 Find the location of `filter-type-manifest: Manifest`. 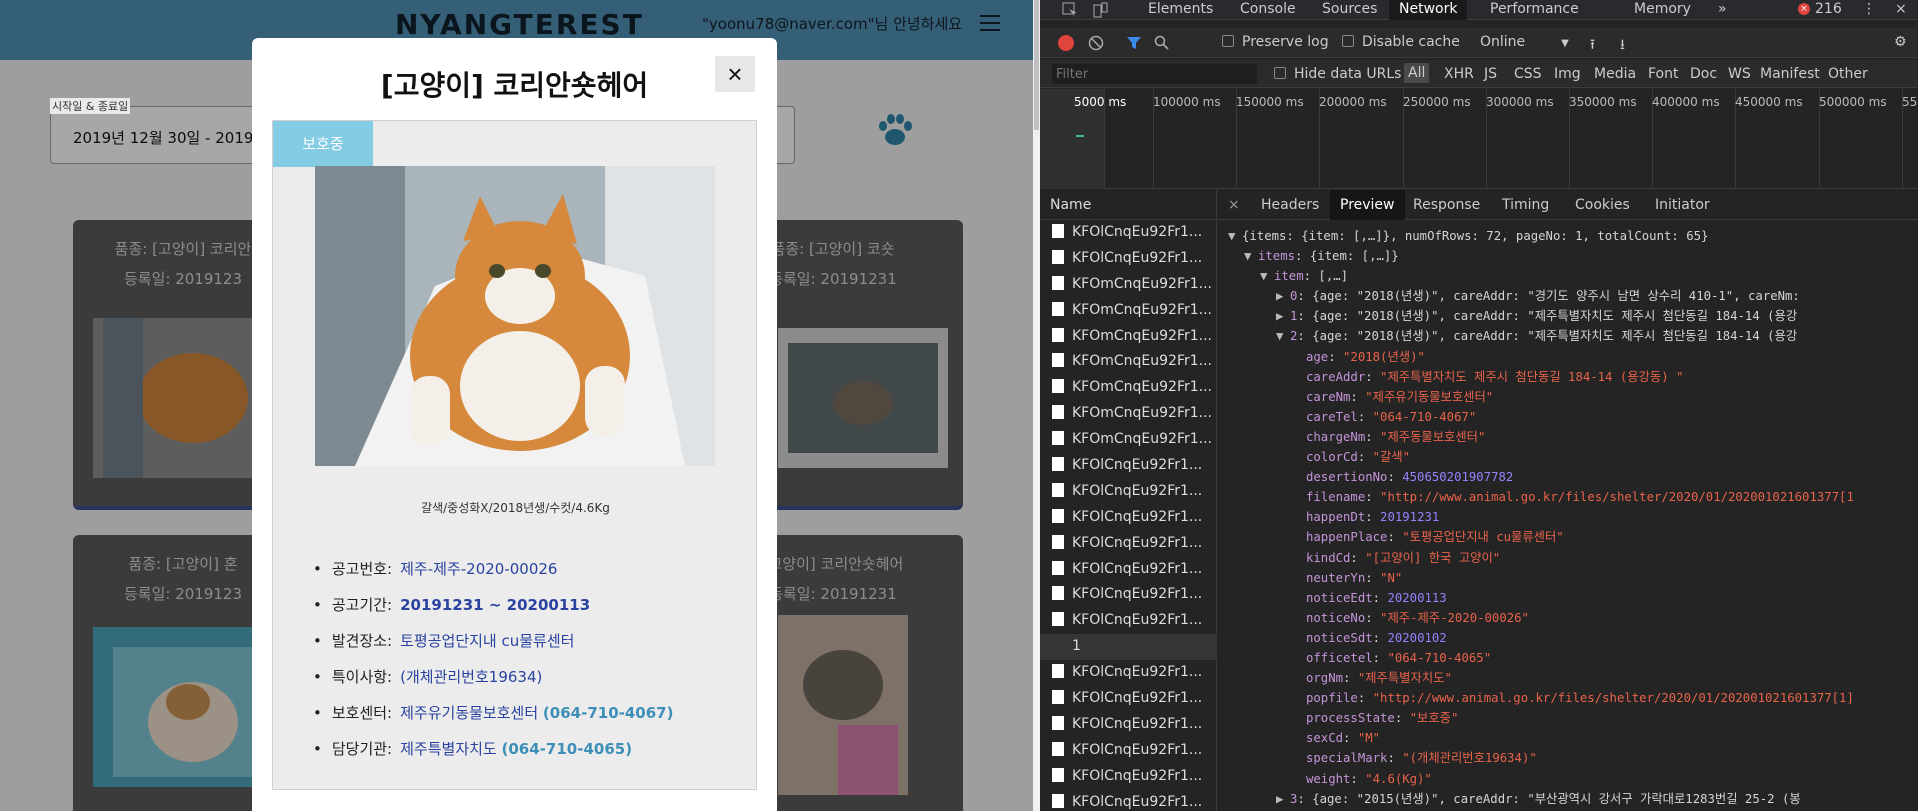

filter-type-manifest: Manifest is located at coordinates (1790, 74).